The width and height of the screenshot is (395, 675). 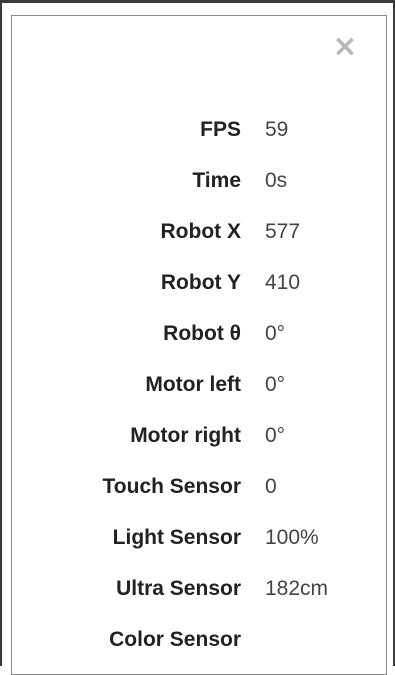 I want to click on stat-row-light-sensor: Light Sensor 100%, so click(x=200, y=537).